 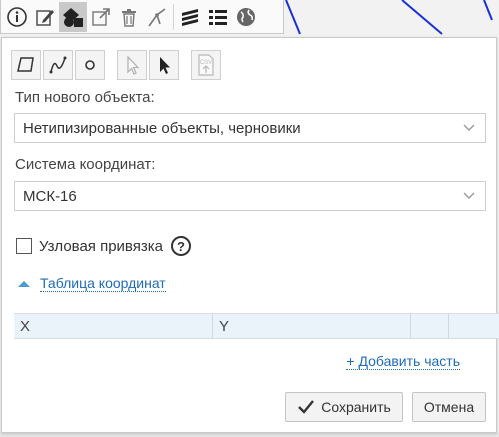 I want to click on polygon-tool-button, so click(x=26, y=65).